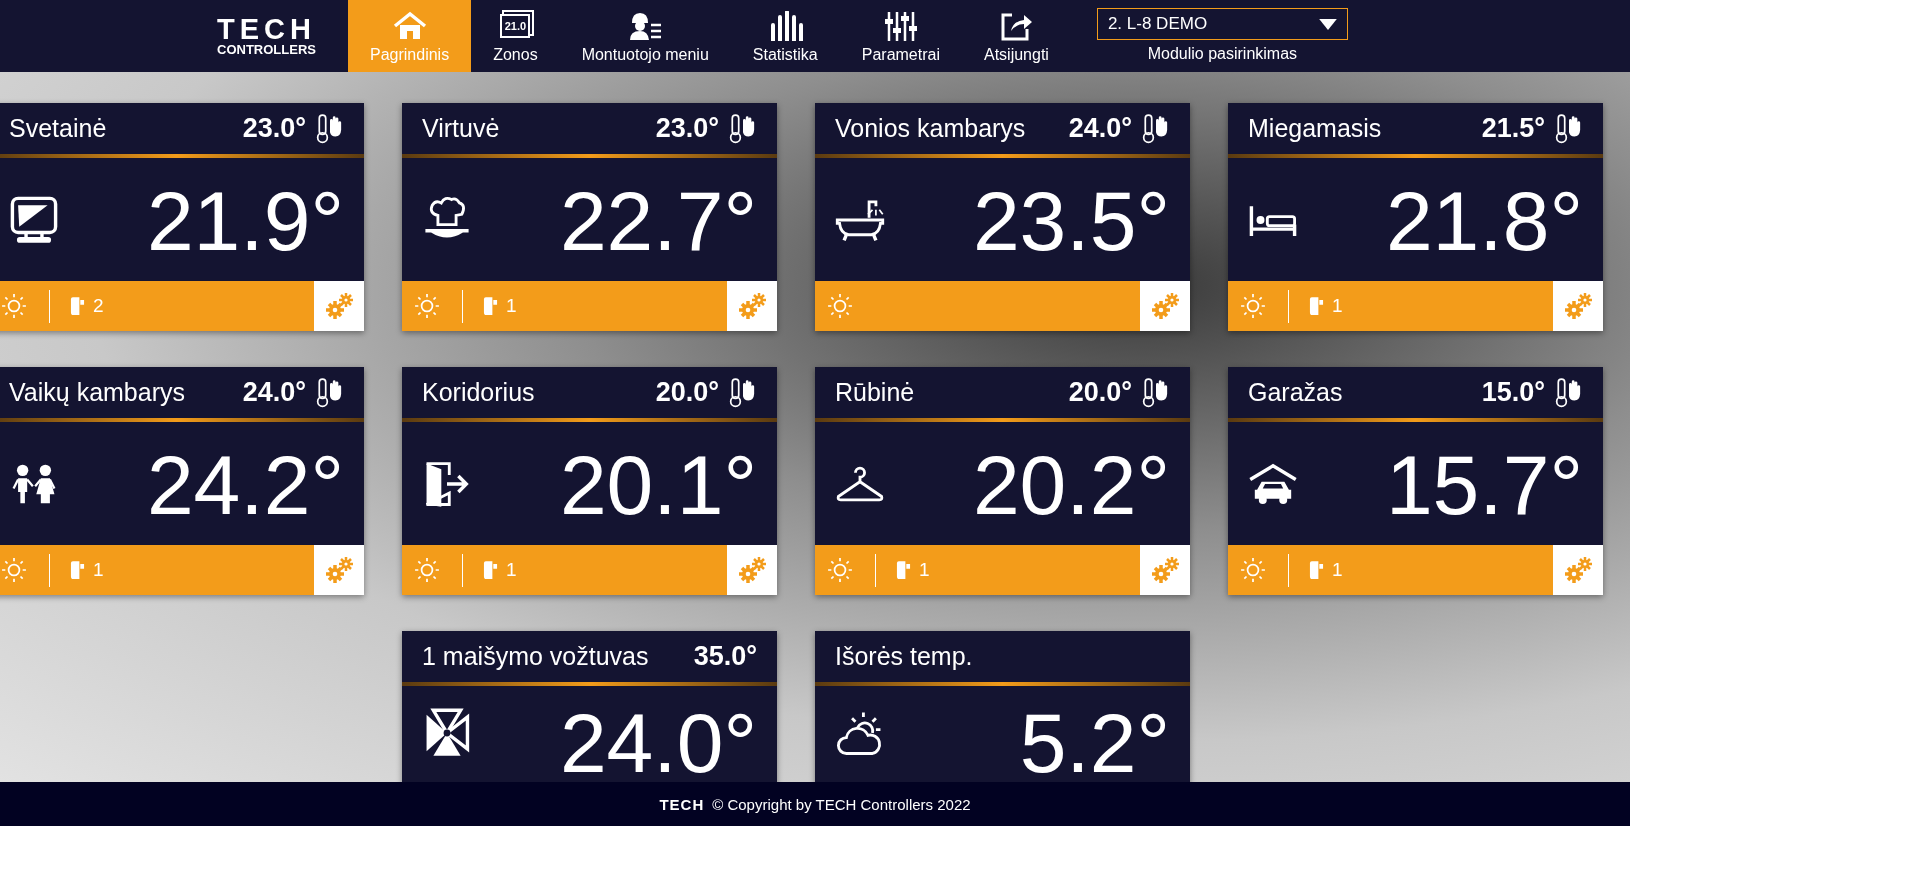  Describe the element at coordinates (1296, 392) in the screenshot. I see `zone-name: Garažas` at that location.